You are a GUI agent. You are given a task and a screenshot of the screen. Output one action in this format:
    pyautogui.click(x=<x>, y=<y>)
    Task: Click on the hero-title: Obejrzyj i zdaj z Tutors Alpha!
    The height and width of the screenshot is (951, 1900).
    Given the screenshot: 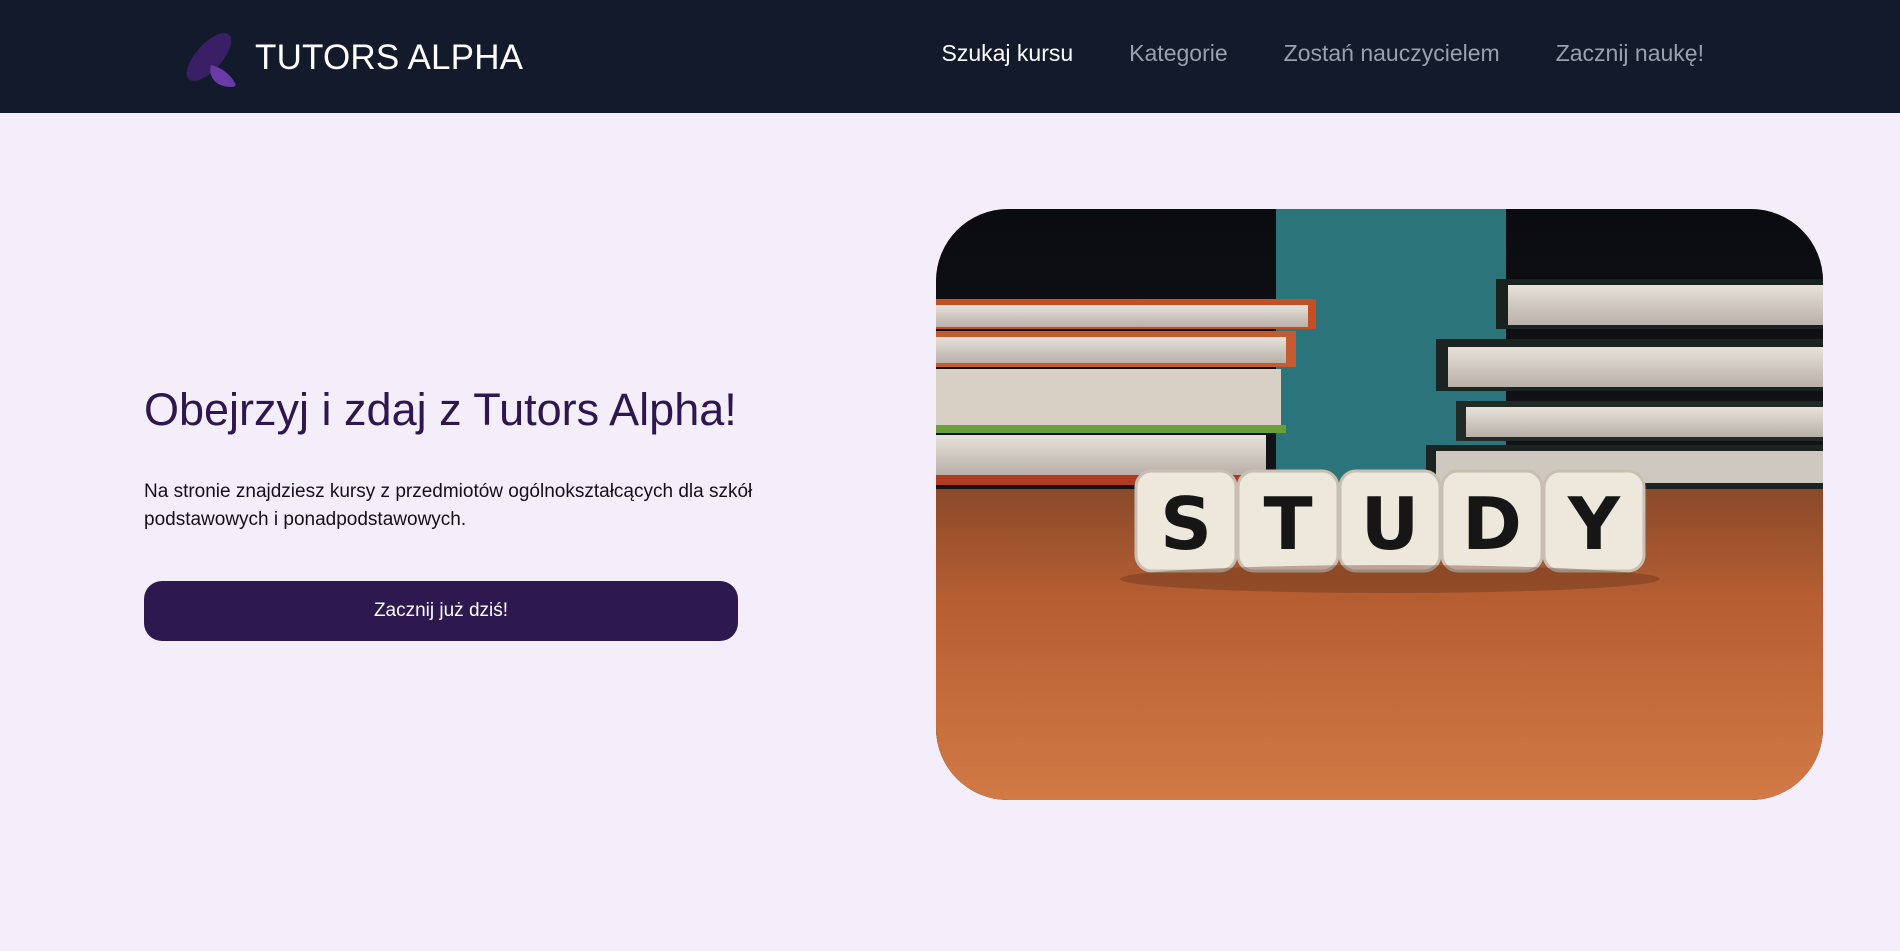 What is the action you would take?
    pyautogui.click(x=440, y=409)
    